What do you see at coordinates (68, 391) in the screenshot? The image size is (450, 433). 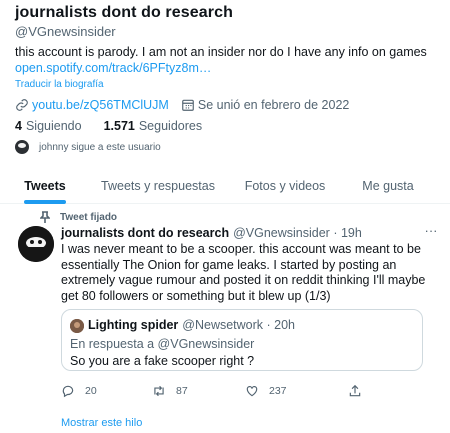 I see `reply-icon` at bounding box center [68, 391].